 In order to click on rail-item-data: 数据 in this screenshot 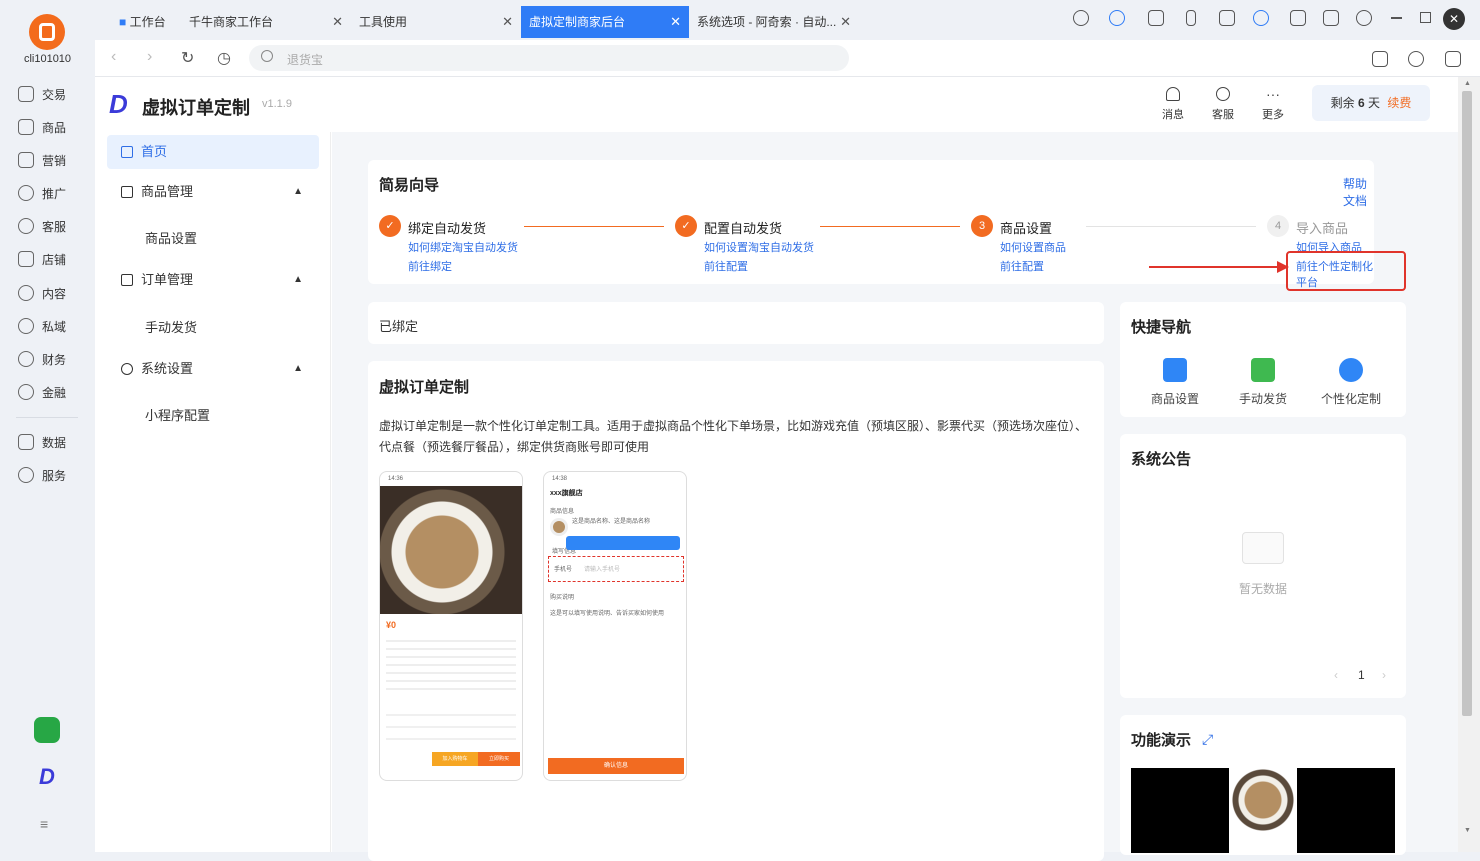, I will do `click(42, 442)`.